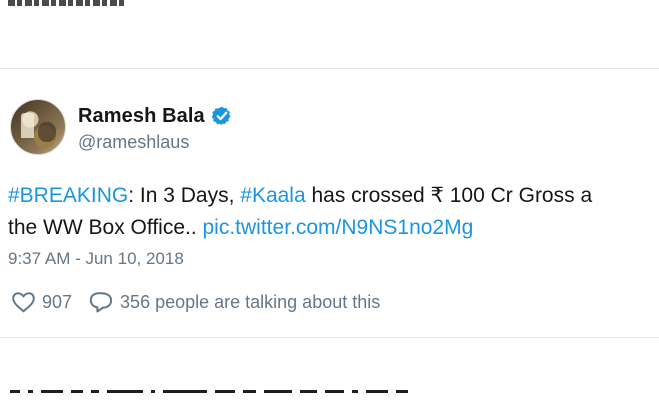 The height and width of the screenshot is (400, 659). What do you see at coordinates (338, 227) in the screenshot?
I see `pic-twitter-link: pic.twitter.com/N9NS1no2Mg` at bounding box center [338, 227].